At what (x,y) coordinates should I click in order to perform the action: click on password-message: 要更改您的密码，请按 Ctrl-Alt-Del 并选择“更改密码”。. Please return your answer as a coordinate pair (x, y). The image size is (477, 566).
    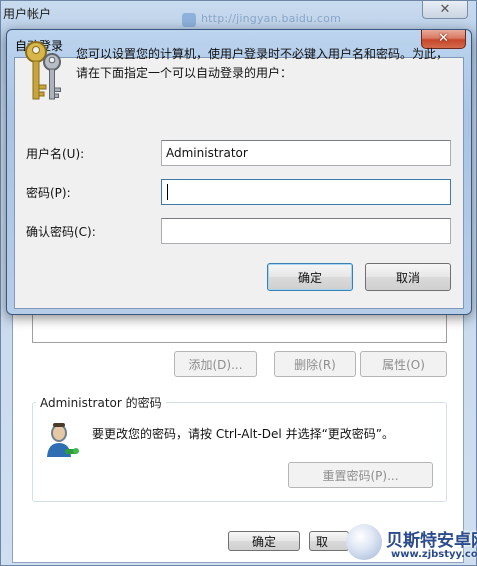
    Looking at the image, I should click on (243, 434).